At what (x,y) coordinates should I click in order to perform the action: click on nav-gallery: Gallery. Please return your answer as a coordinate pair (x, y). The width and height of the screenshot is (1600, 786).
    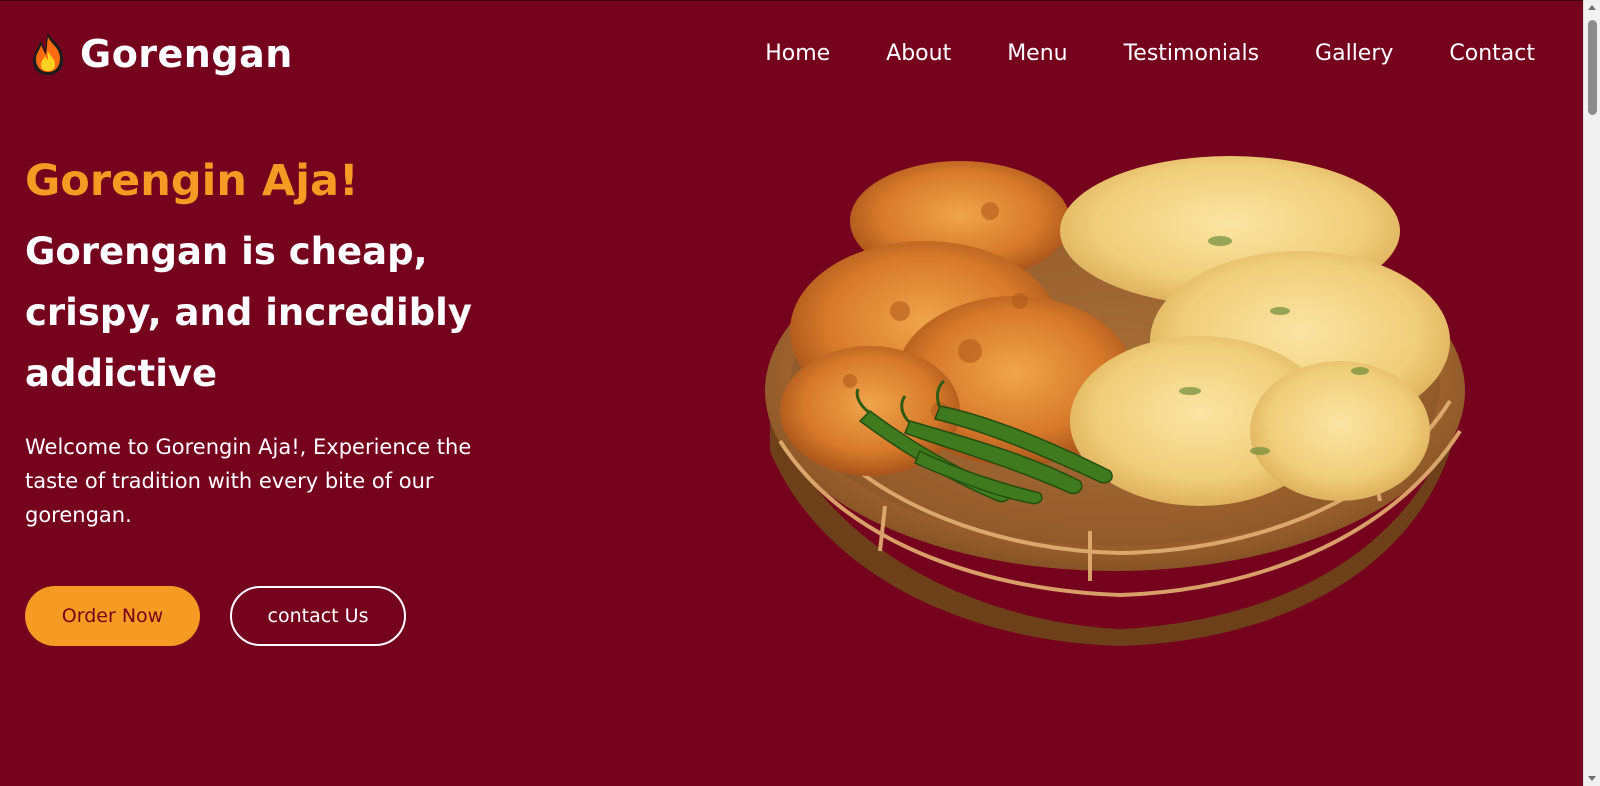
    Looking at the image, I should click on (1354, 53).